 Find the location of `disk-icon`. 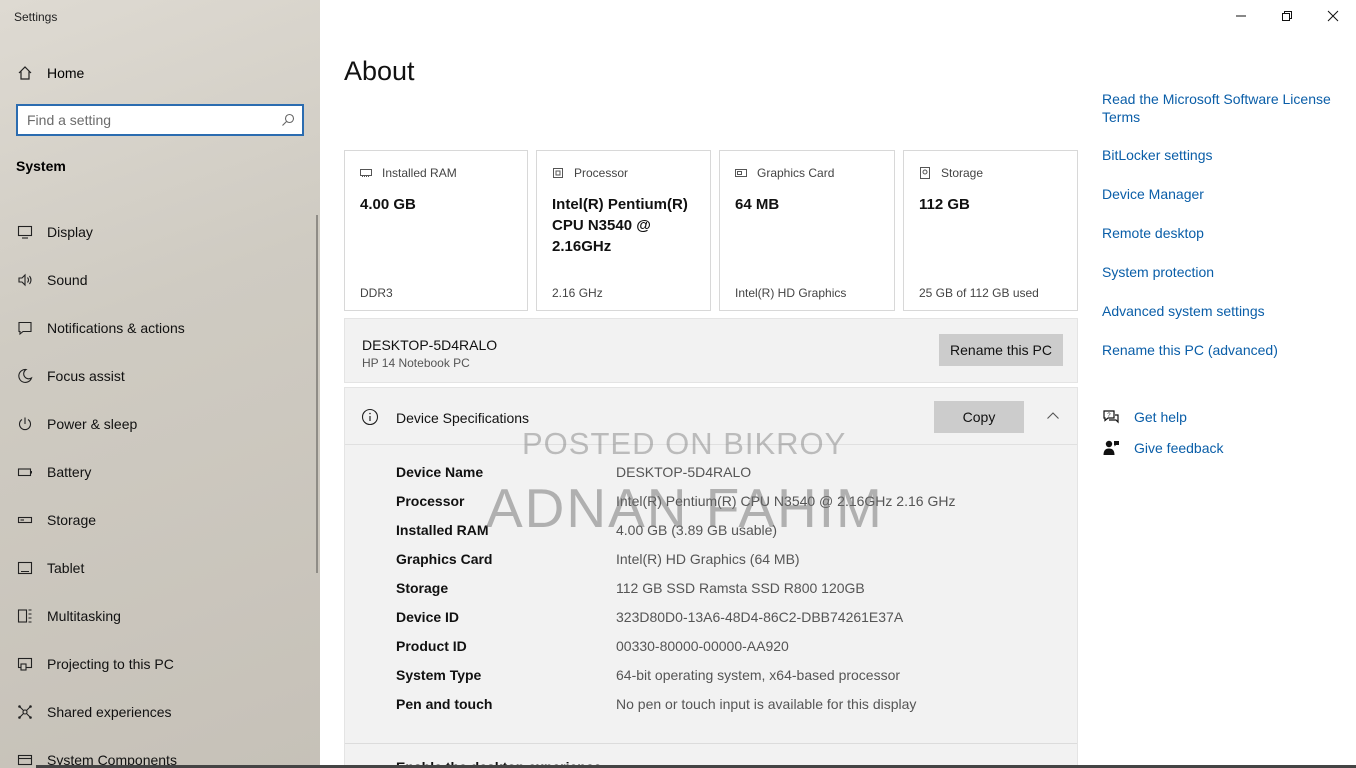

disk-icon is located at coordinates (925, 173).